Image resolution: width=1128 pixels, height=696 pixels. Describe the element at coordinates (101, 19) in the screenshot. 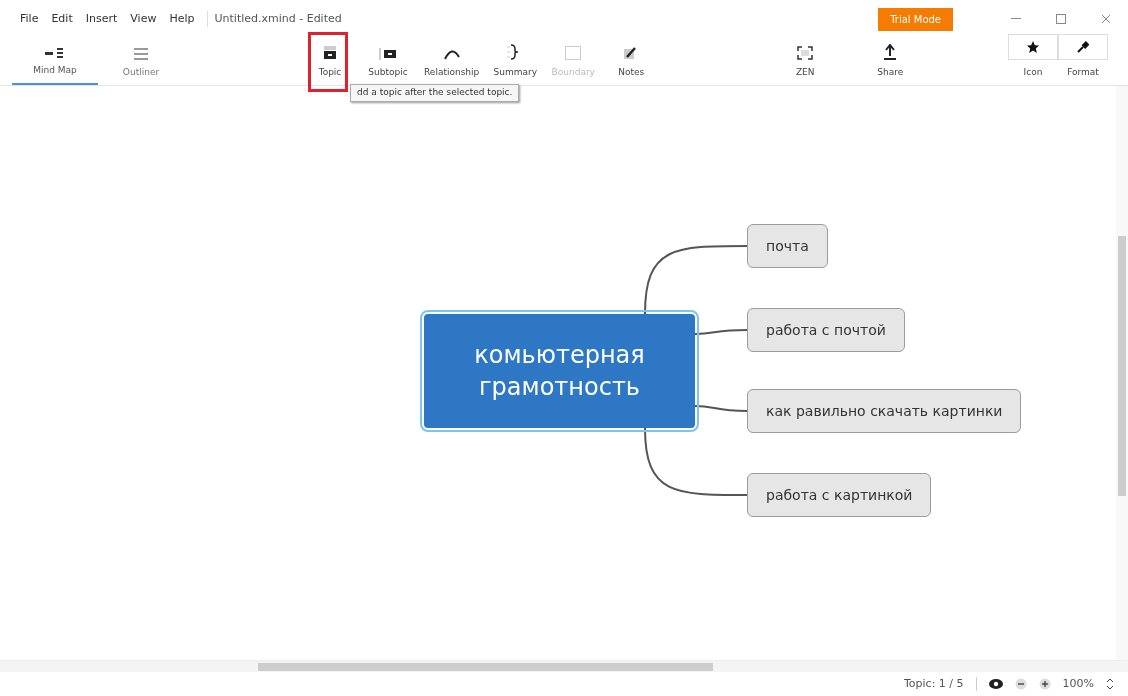

I see `menu-item: Insert` at that location.